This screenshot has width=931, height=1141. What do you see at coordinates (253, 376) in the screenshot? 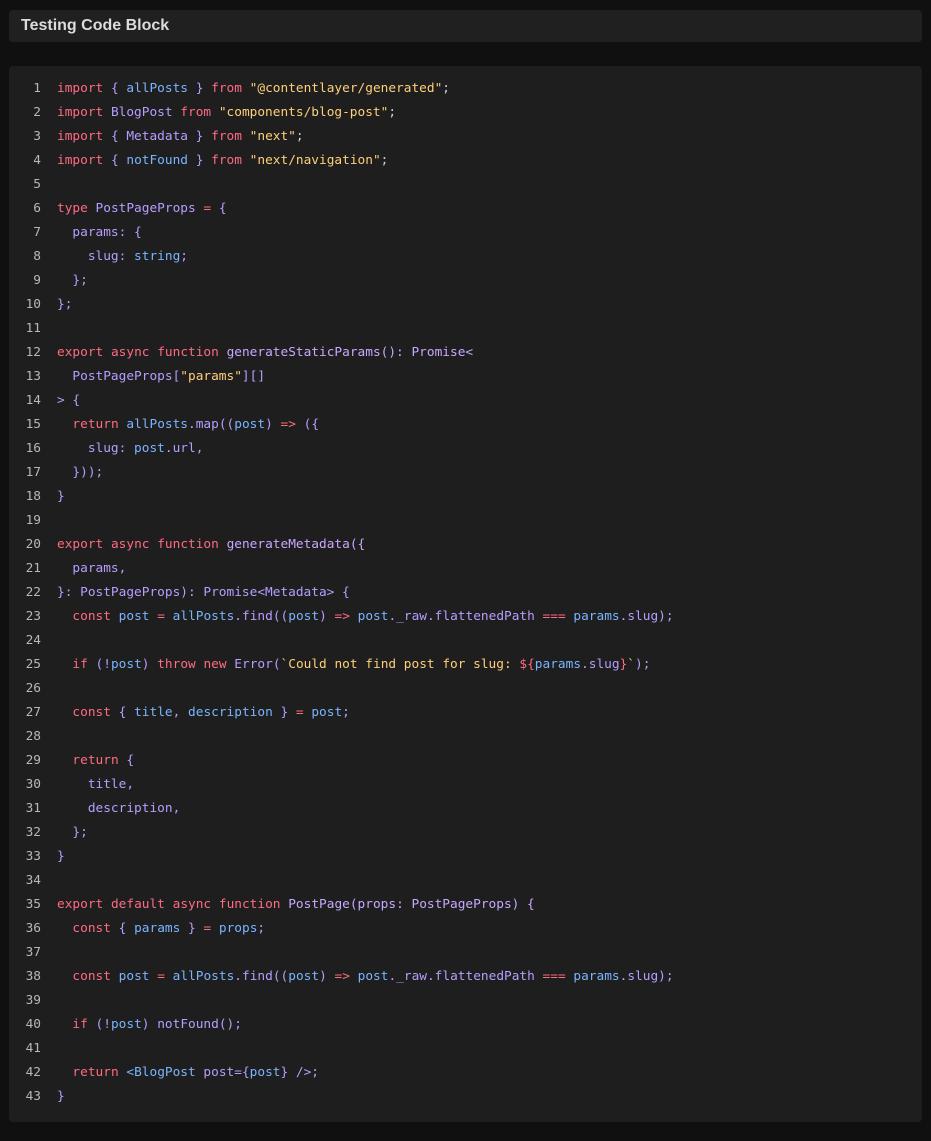
I see `code-token: ][]` at bounding box center [253, 376].